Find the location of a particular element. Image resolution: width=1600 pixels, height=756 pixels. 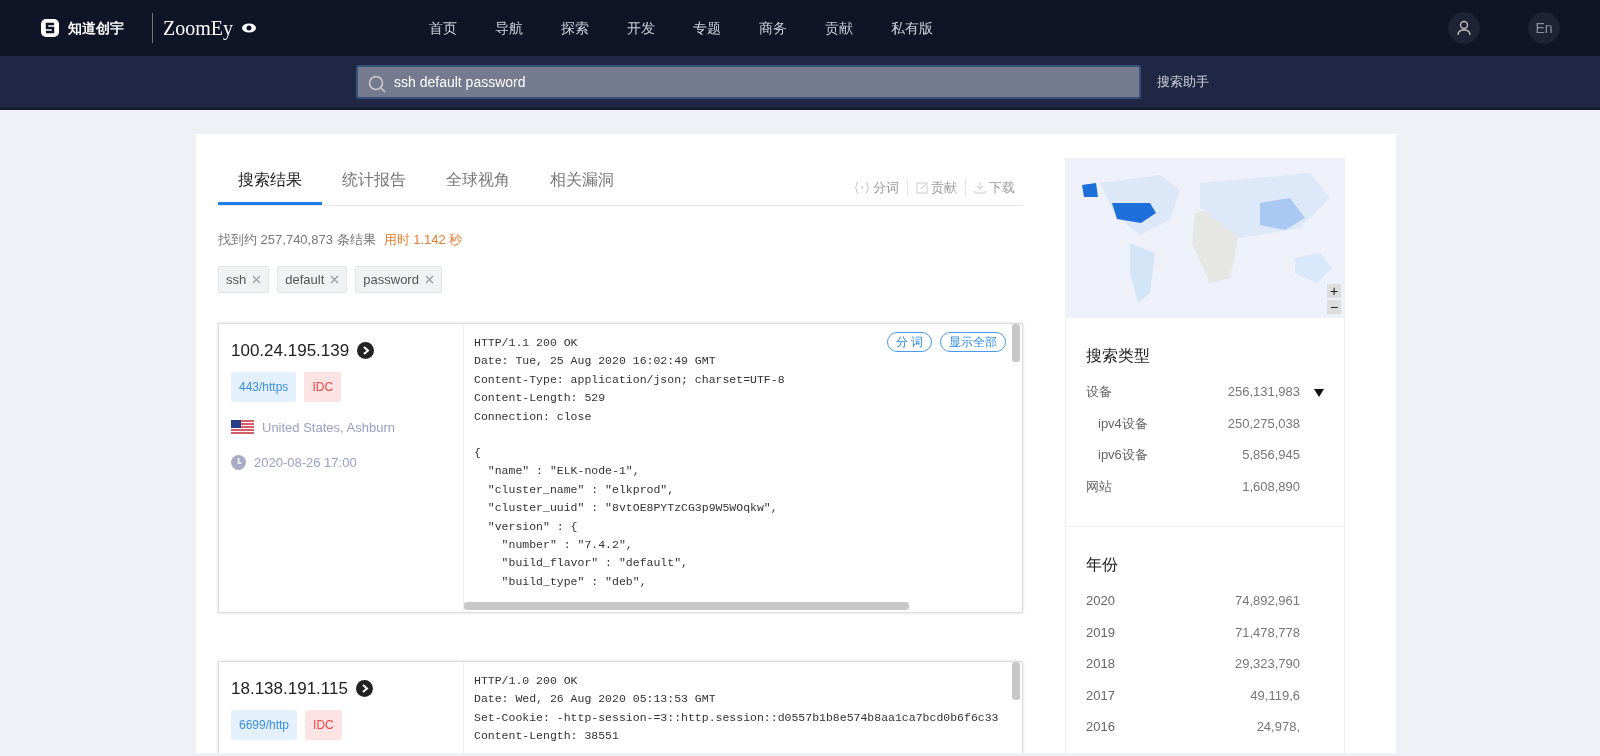

facet-row: 2018 29,323,790 is located at coordinates (1205, 664).